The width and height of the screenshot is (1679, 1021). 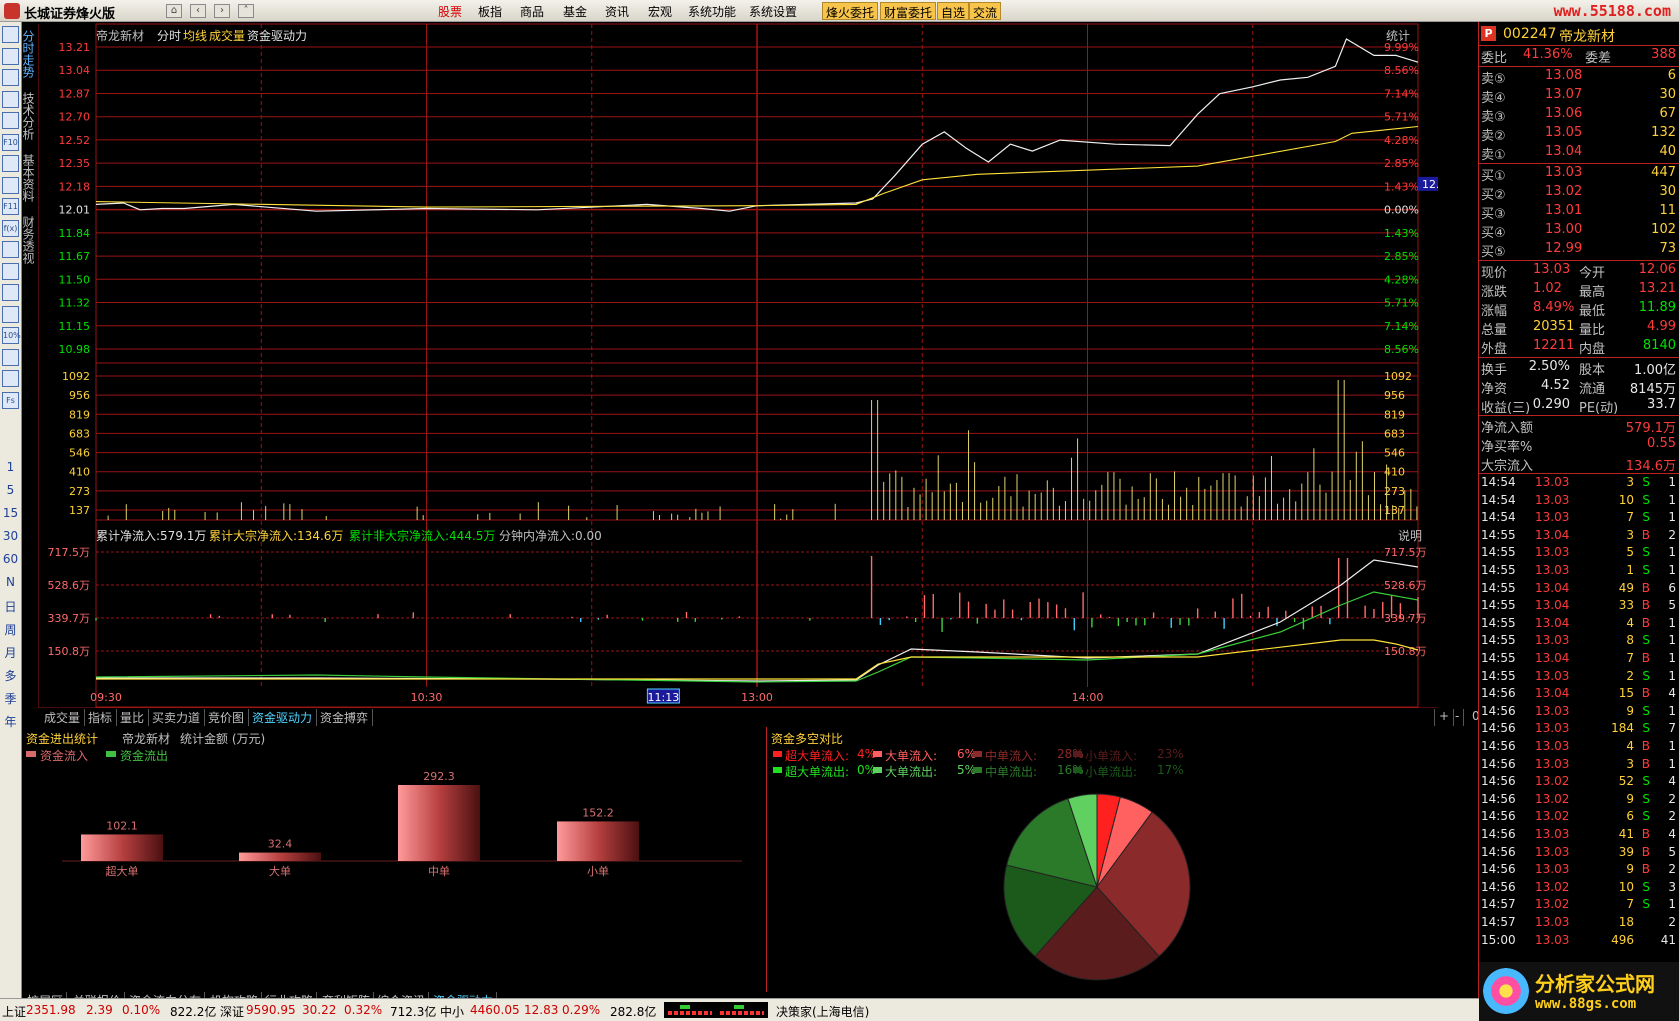 What do you see at coordinates (198, 11) in the screenshot?
I see `back-icon: ‹` at bounding box center [198, 11].